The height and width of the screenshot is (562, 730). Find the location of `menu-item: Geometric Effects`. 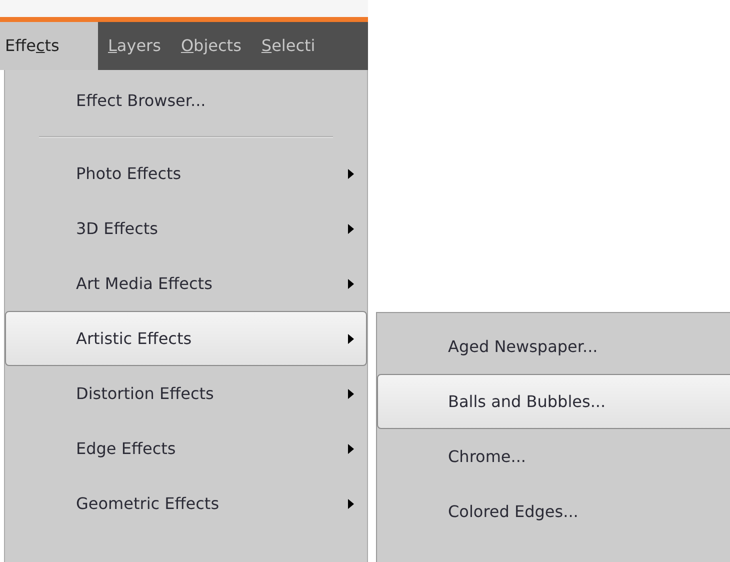

menu-item: Geometric Effects is located at coordinates (186, 503).